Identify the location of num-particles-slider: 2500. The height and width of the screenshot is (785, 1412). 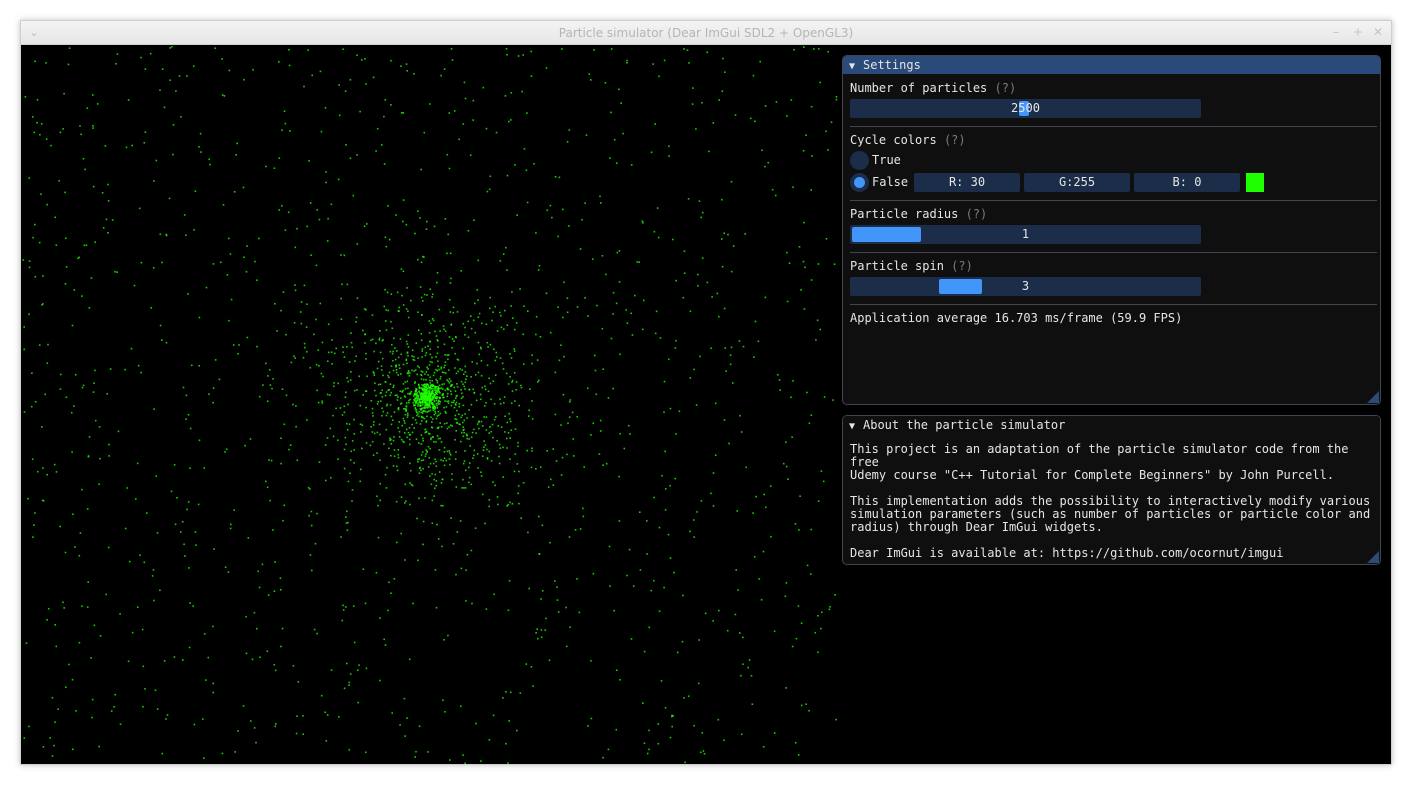
(1025, 108).